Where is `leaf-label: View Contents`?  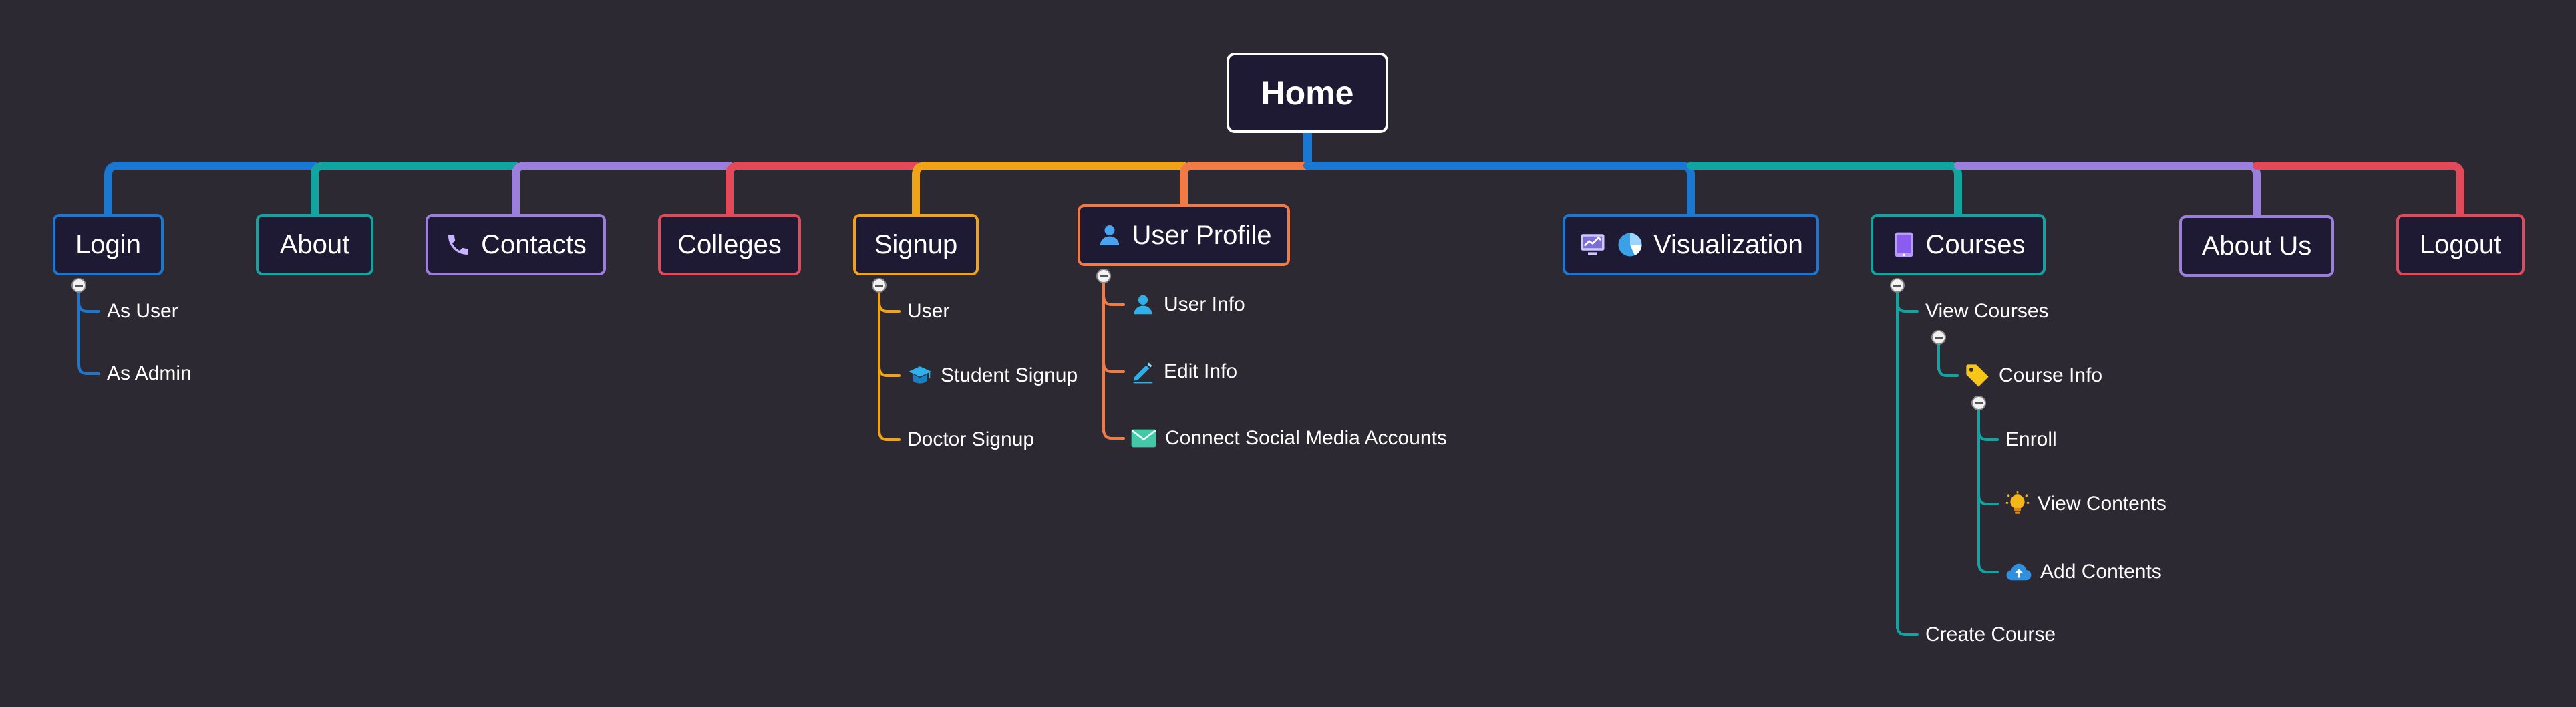
leaf-label: View Contents is located at coordinates (2102, 503).